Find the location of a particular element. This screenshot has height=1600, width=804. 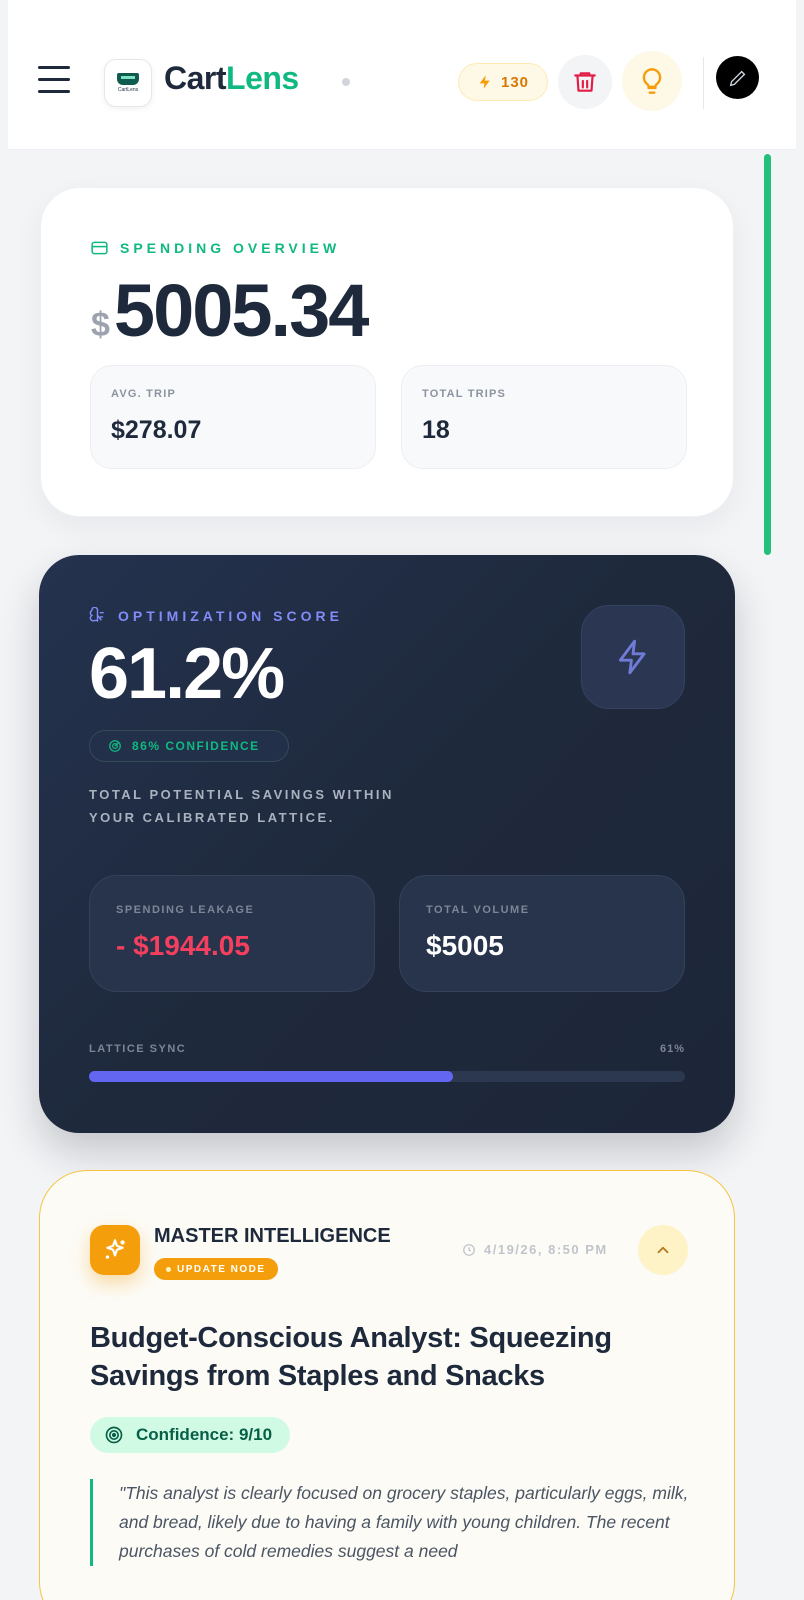

points-value: 130 is located at coordinates (515, 82).